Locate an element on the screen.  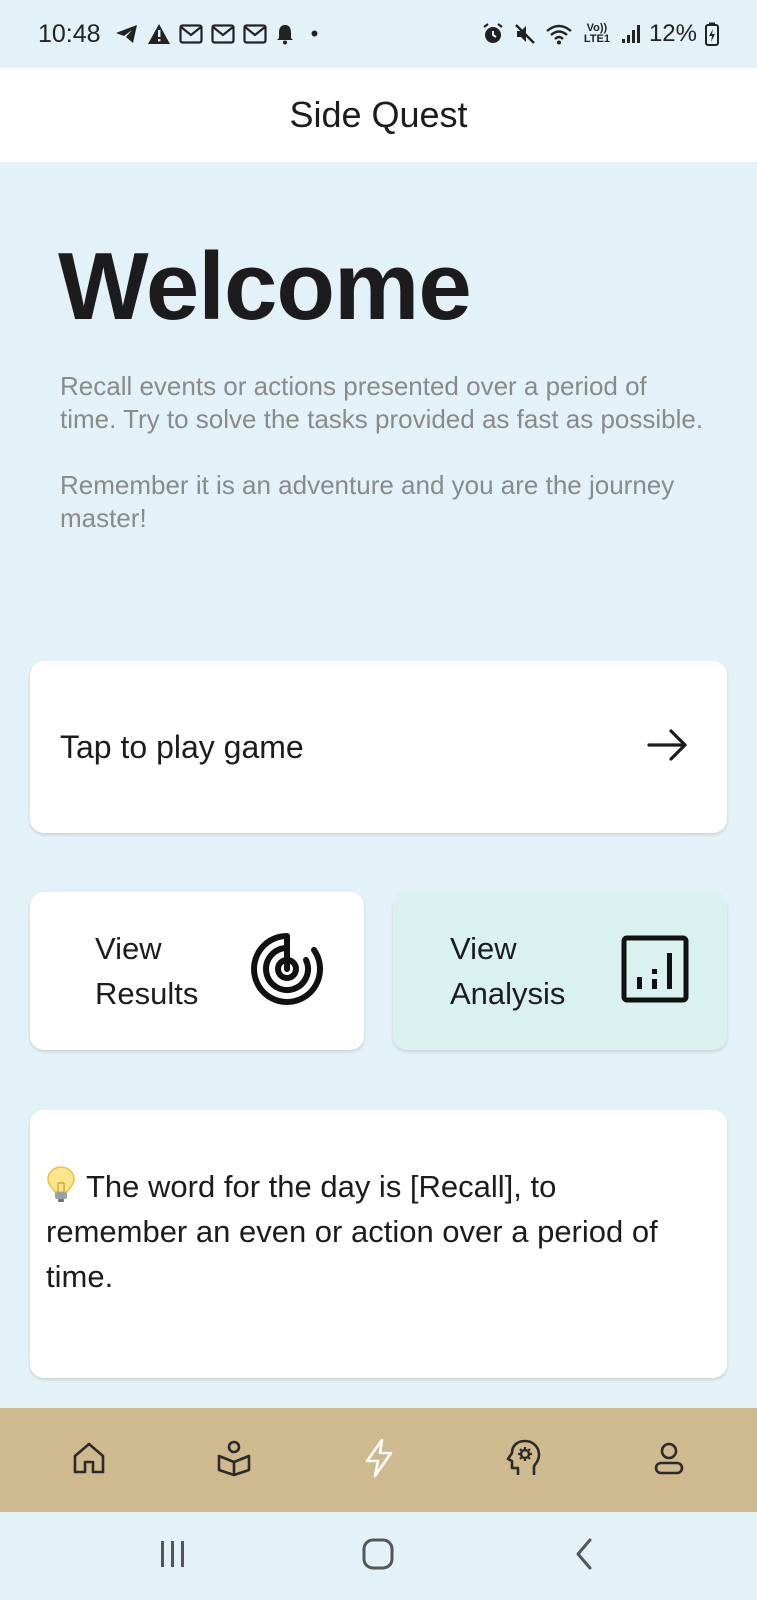
telegram-icon is located at coordinates (127, 34).